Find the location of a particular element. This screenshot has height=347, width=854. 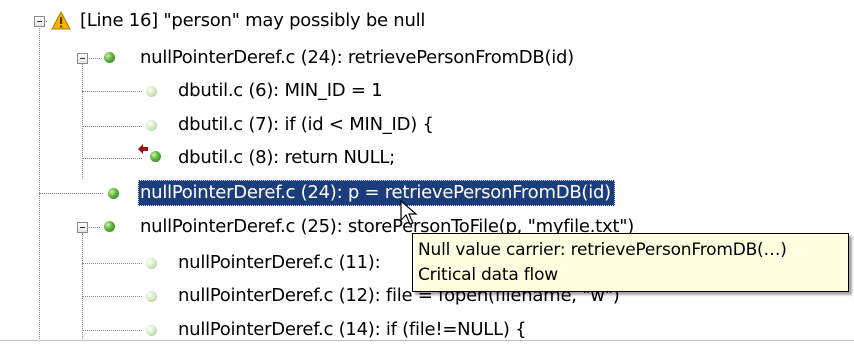

tree-row-step: nullPointerDeref.c (11): is located at coordinates (280, 263).